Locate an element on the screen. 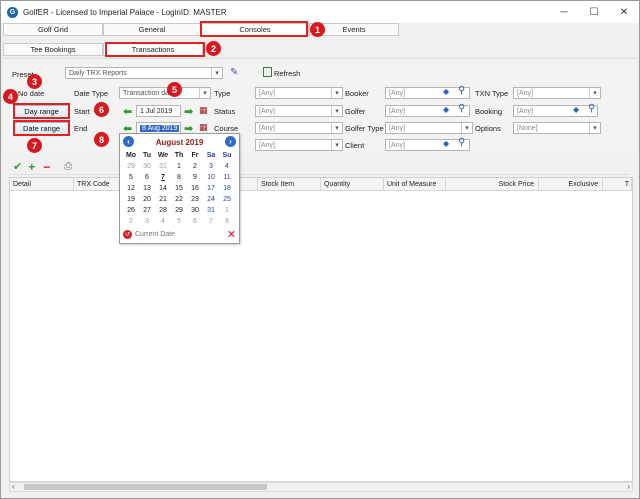 Image resolution: width=640 pixels, height=499 pixels. calendar-day: 14 is located at coordinates (163, 188).